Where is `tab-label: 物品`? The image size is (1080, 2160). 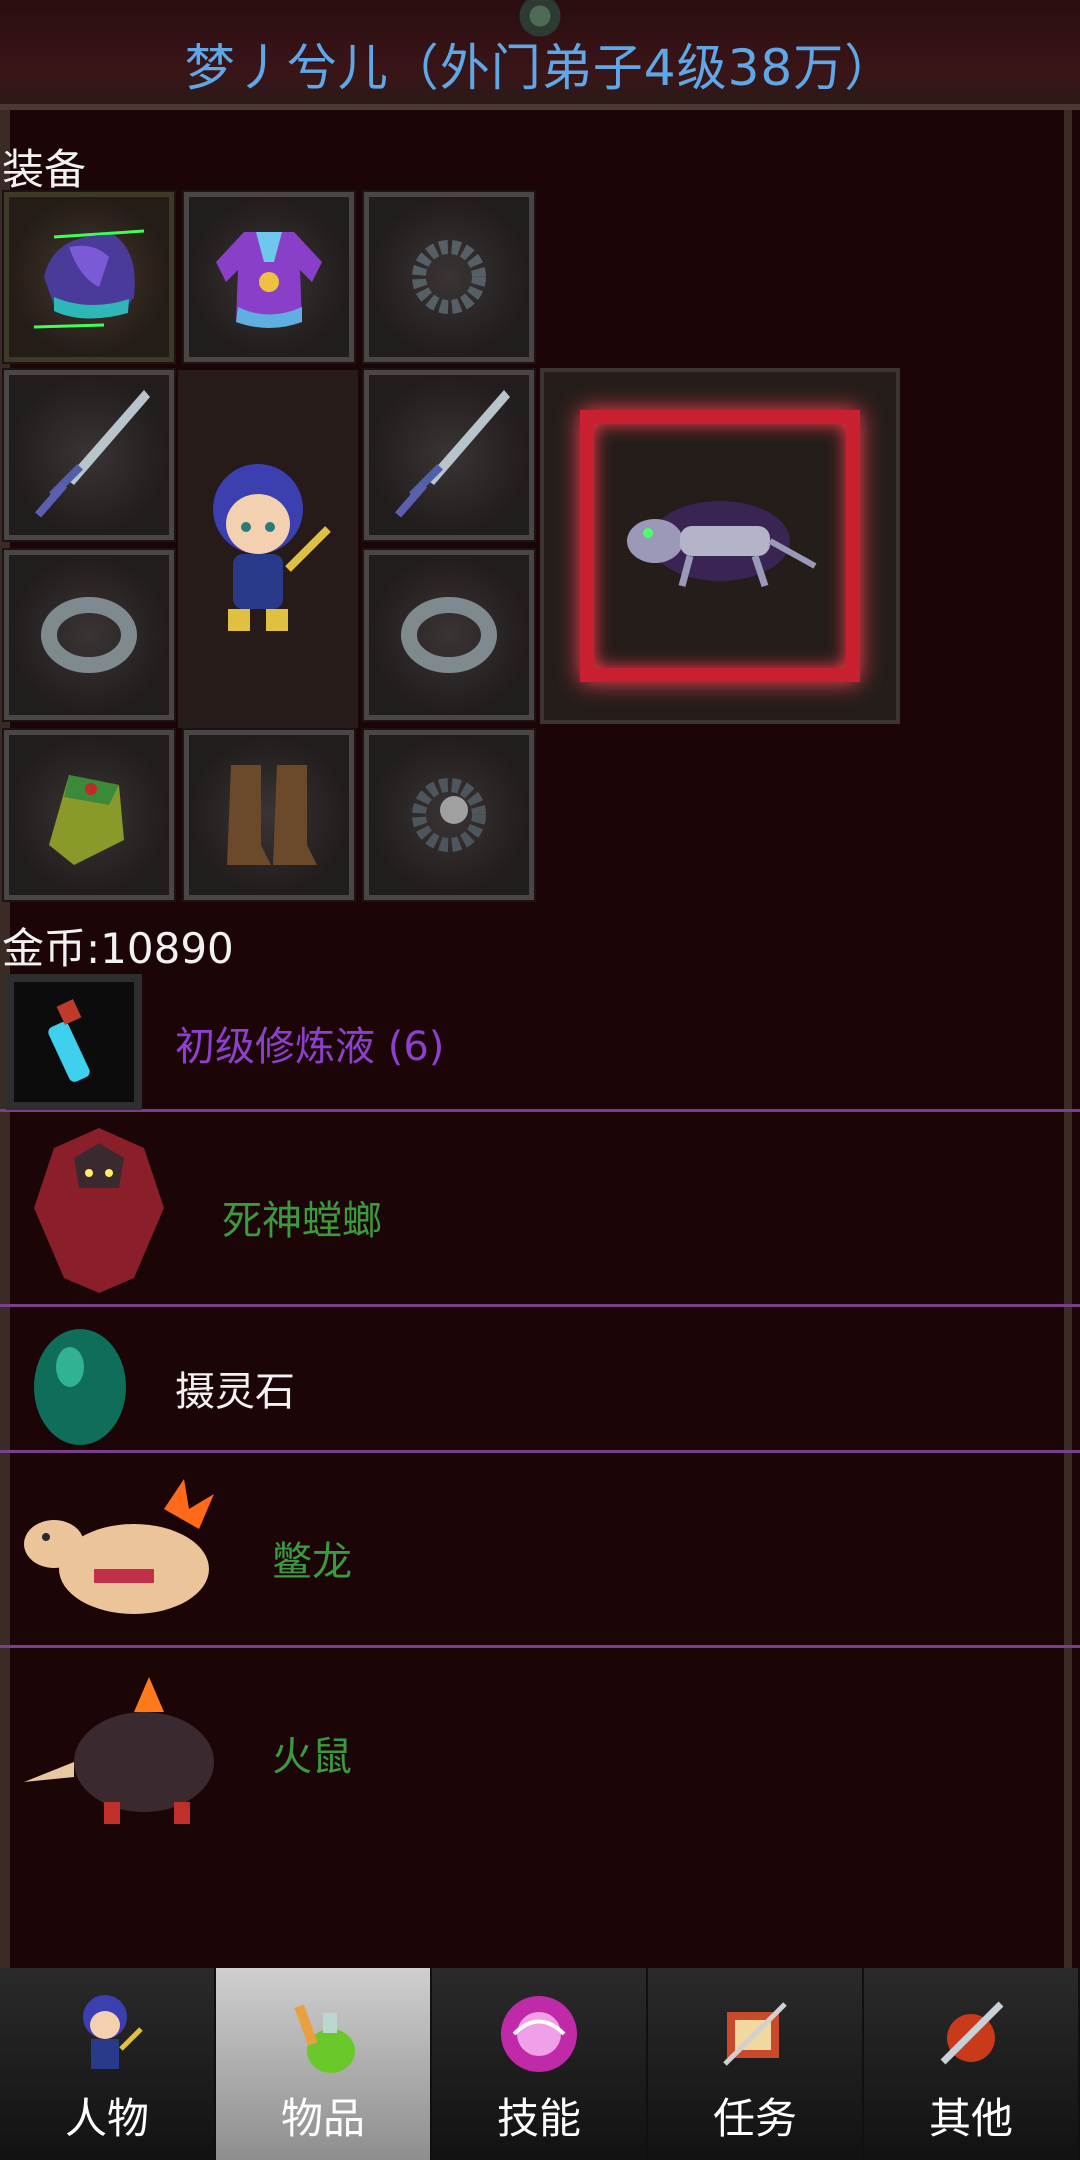 tab-label: 物品 is located at coordinates (322, 2118).